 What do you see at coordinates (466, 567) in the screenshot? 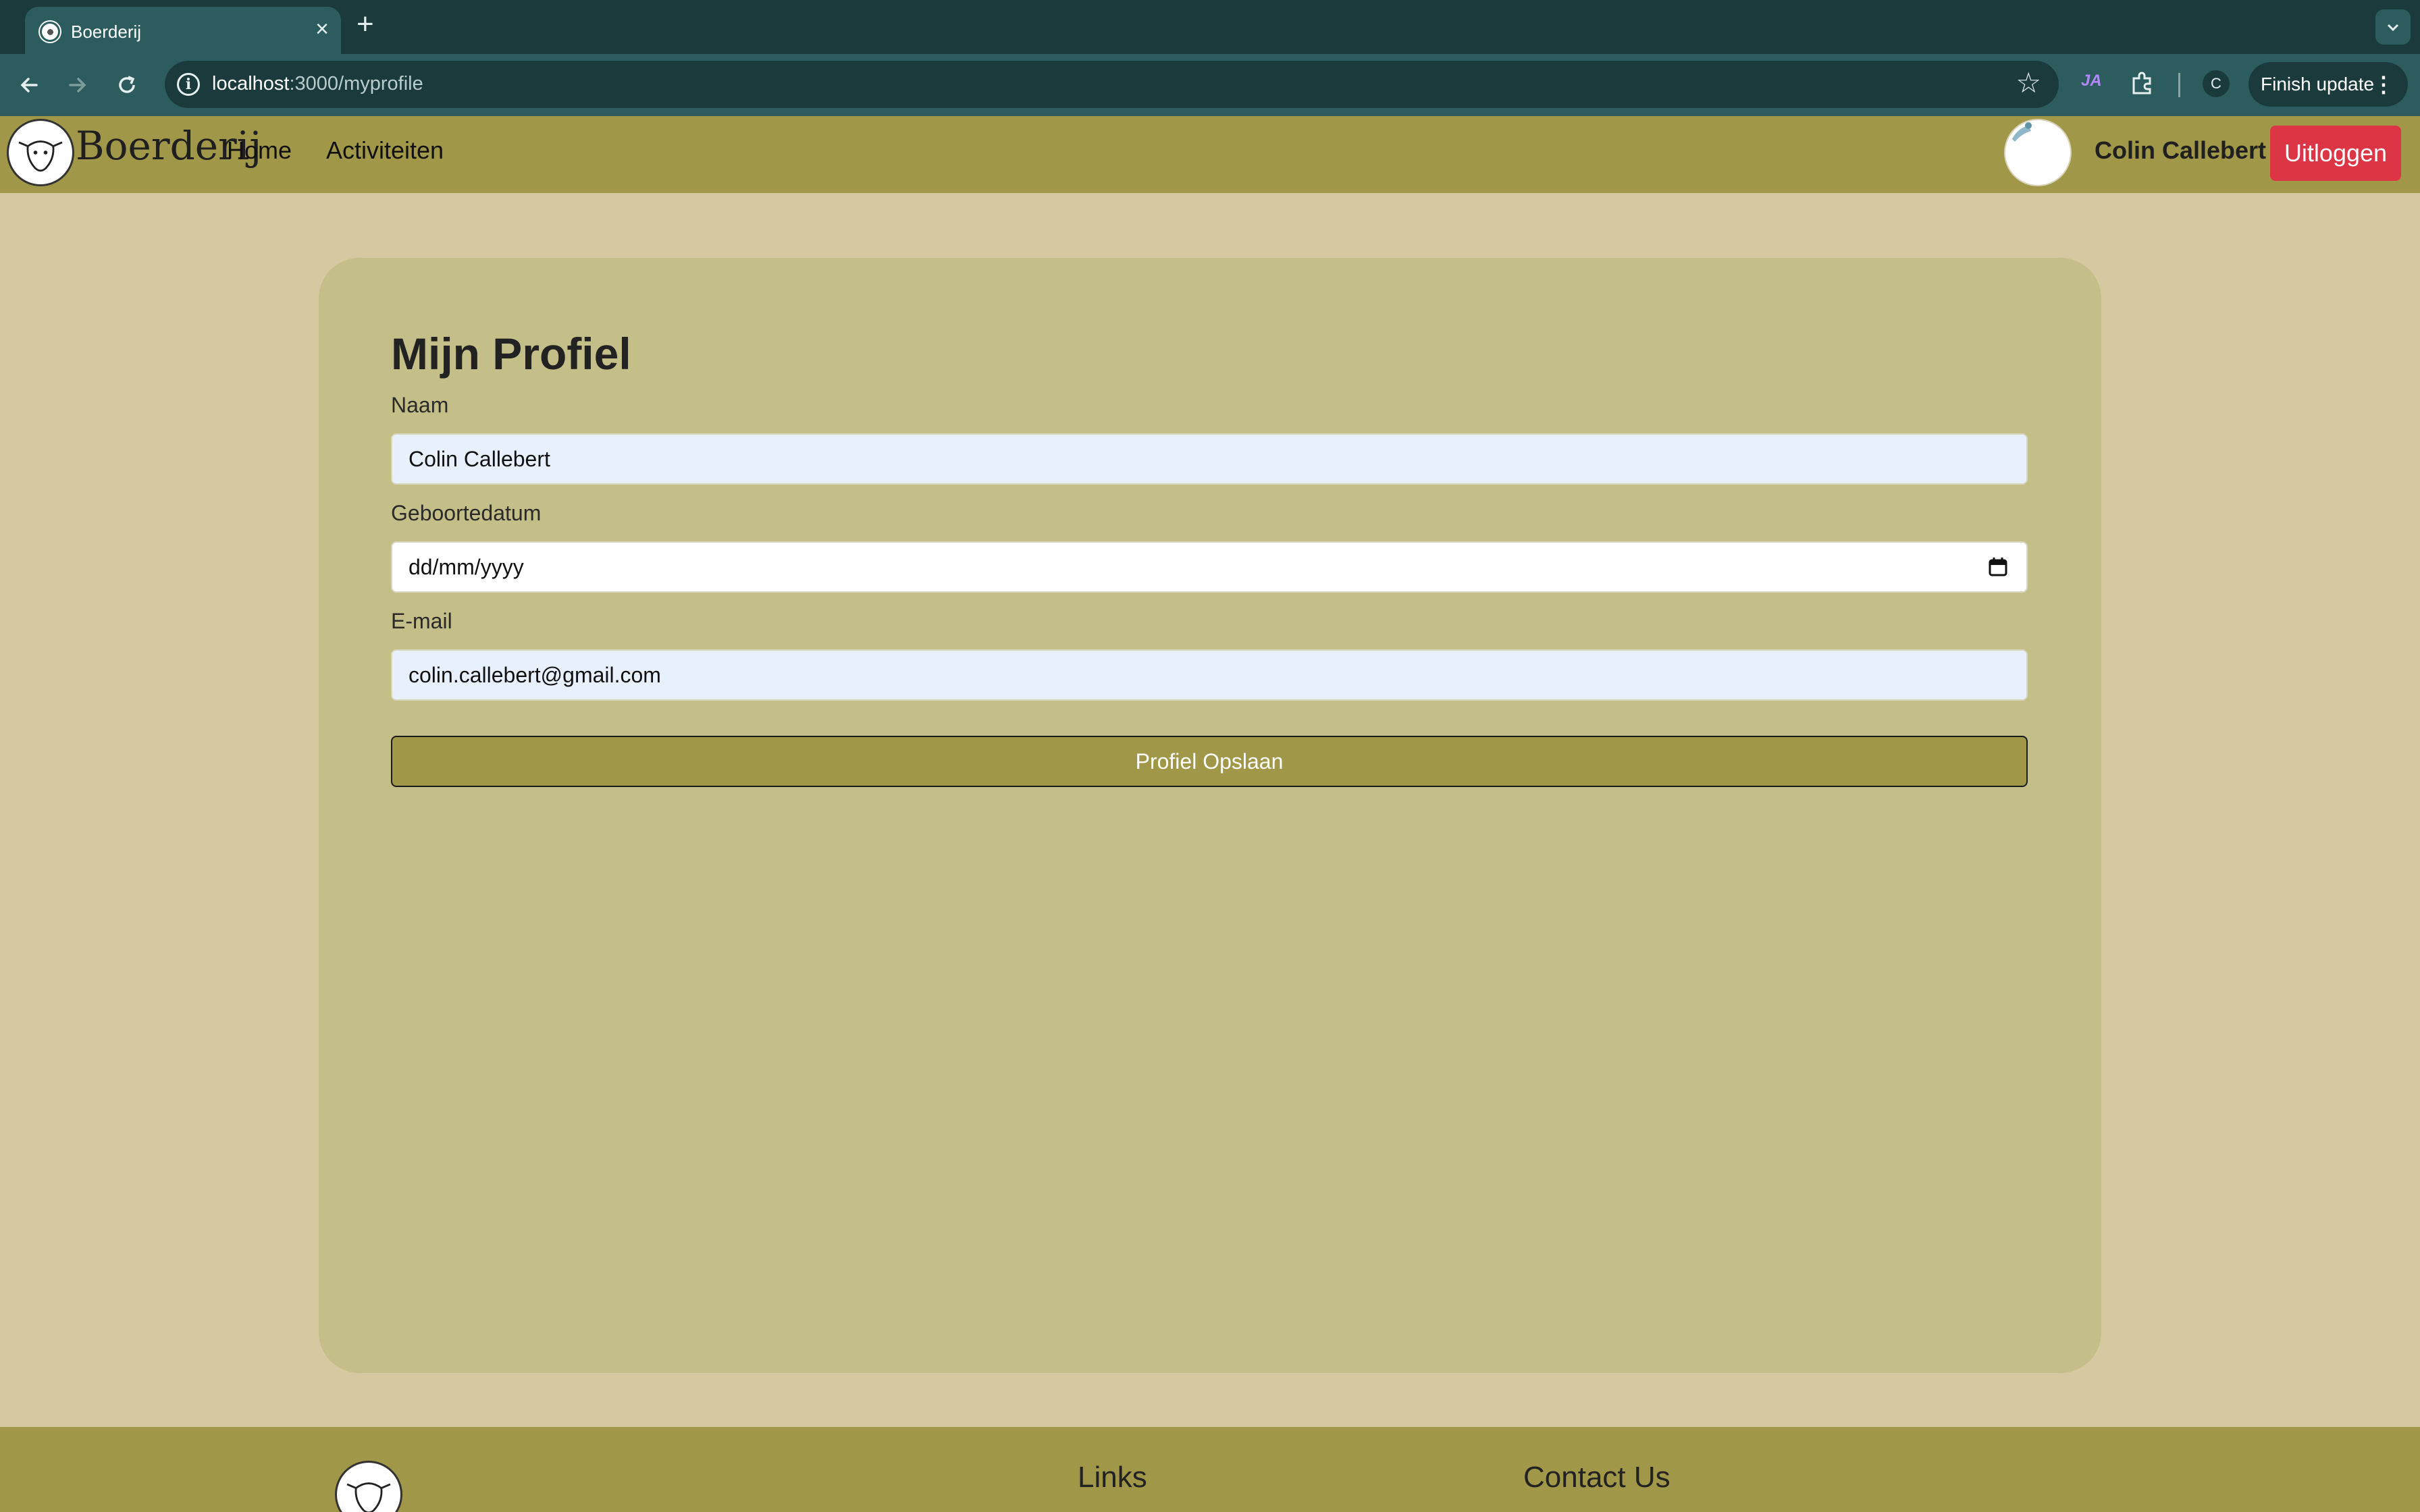
I see `birthdate-placeholder: dd/mm/yyyy` at bounding box center [466, 567].